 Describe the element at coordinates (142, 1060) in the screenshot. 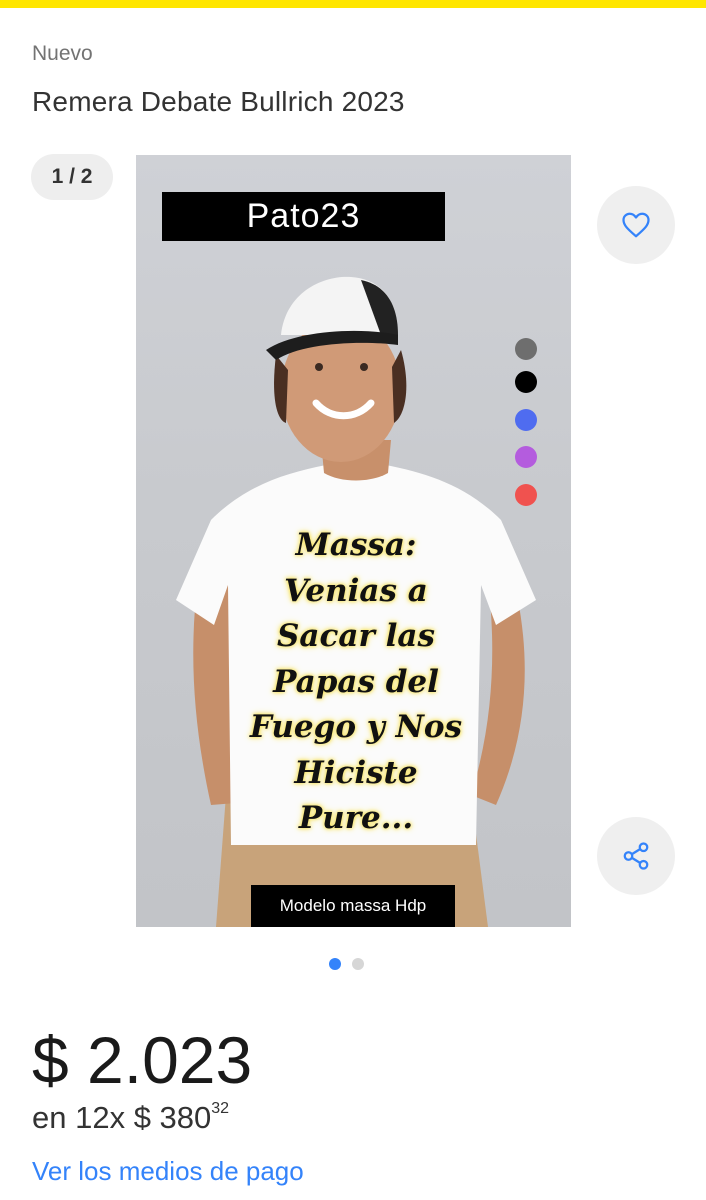

I see `price: $ 2.023` at that location.